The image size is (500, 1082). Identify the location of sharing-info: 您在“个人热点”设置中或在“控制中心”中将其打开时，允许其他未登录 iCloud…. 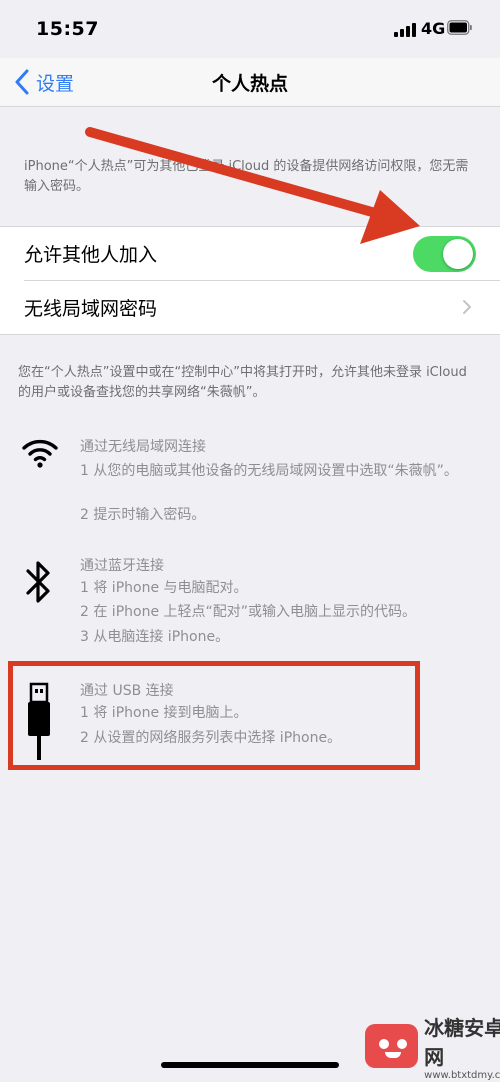
(242, 382).